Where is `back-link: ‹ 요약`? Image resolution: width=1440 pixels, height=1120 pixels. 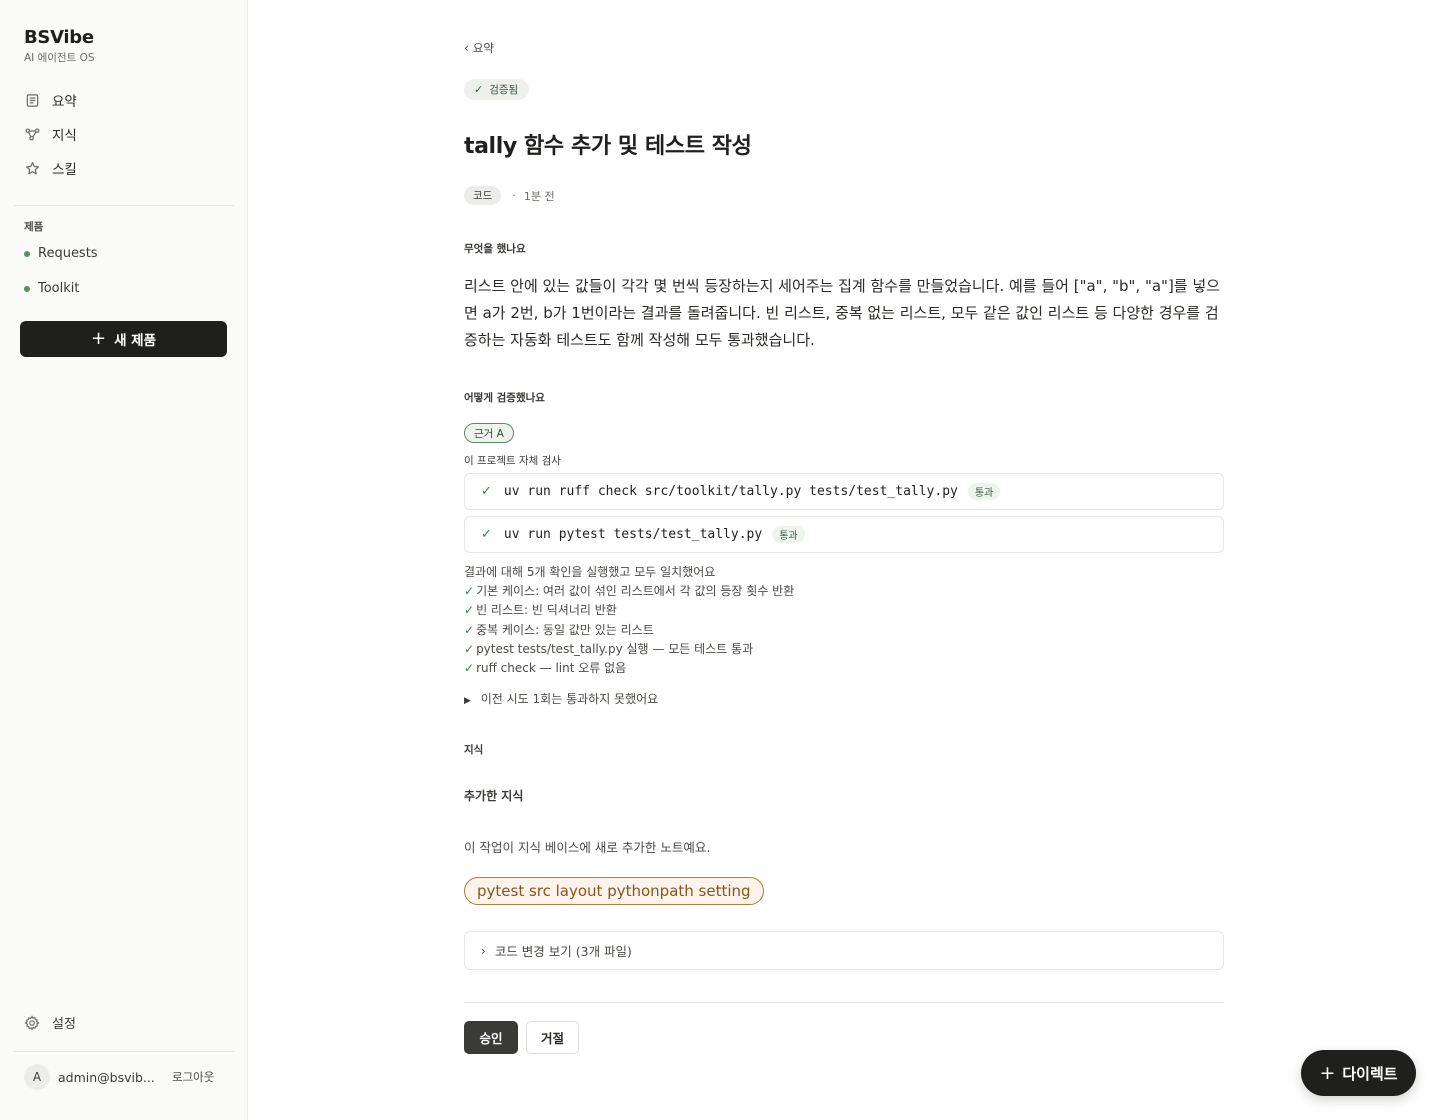 back-link: ‹ 요약 is located at coordinates (479, 48).